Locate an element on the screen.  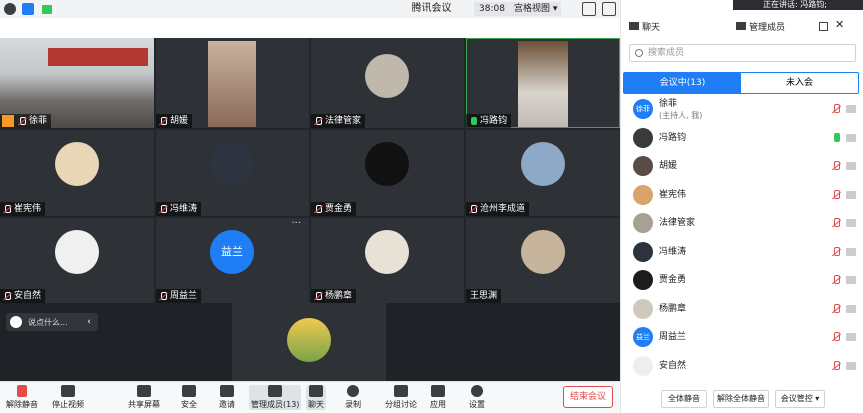
settings-button: 设置 is located at coordinates (477, 397).